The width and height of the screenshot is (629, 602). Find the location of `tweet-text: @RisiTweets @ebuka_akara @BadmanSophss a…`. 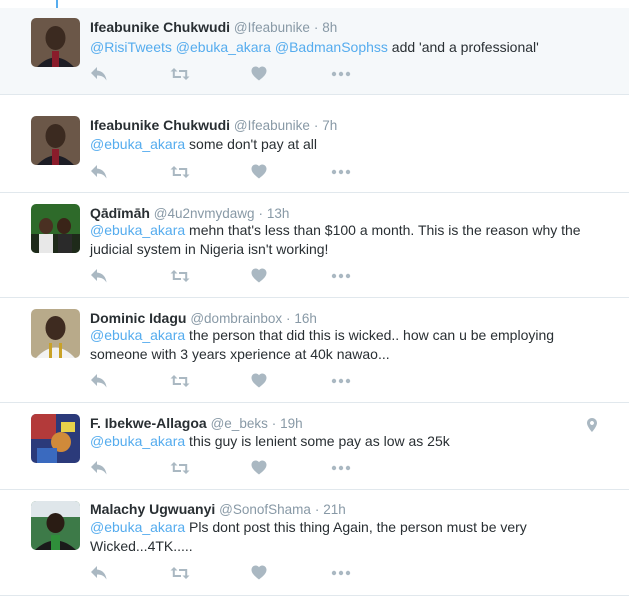

tweet-text: @RisiTweets @ebuka_akara @BadmanSophss a… is located at coordinates (350, 47).